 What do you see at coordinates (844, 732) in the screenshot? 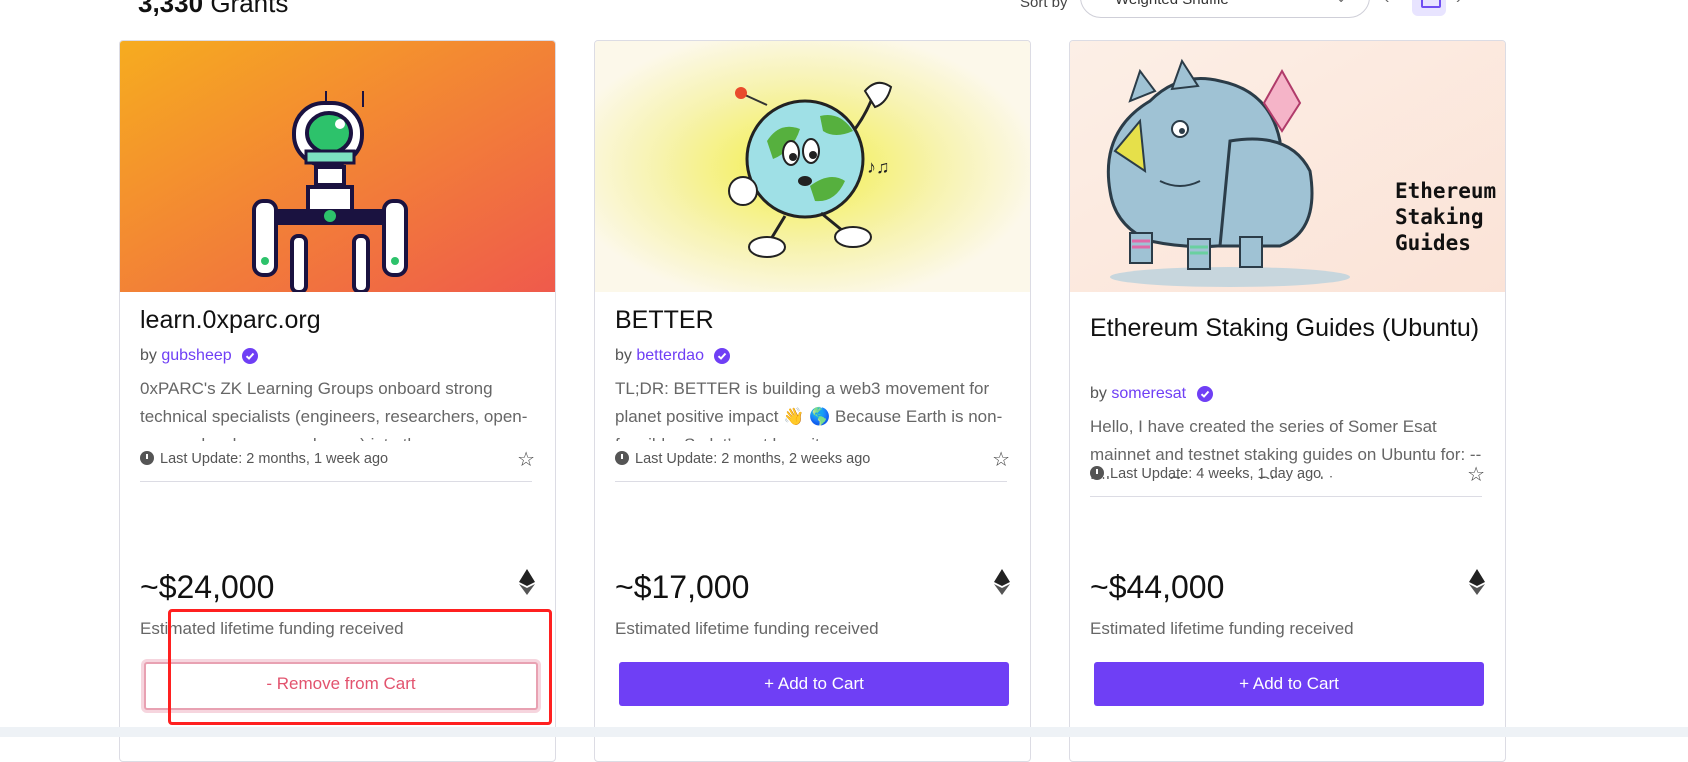
I see `bottom-scroll-strip` at bounding box center [844, 732].